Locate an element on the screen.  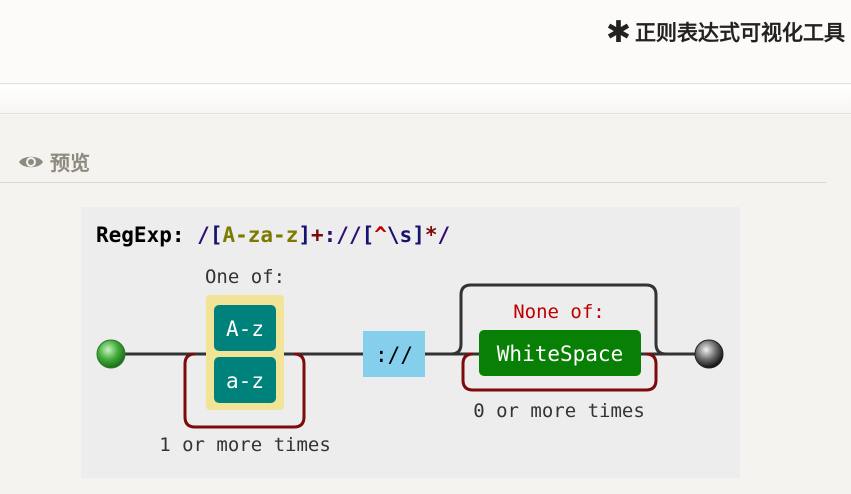
none-of-label: None of: is located at coordinates (559, 312).